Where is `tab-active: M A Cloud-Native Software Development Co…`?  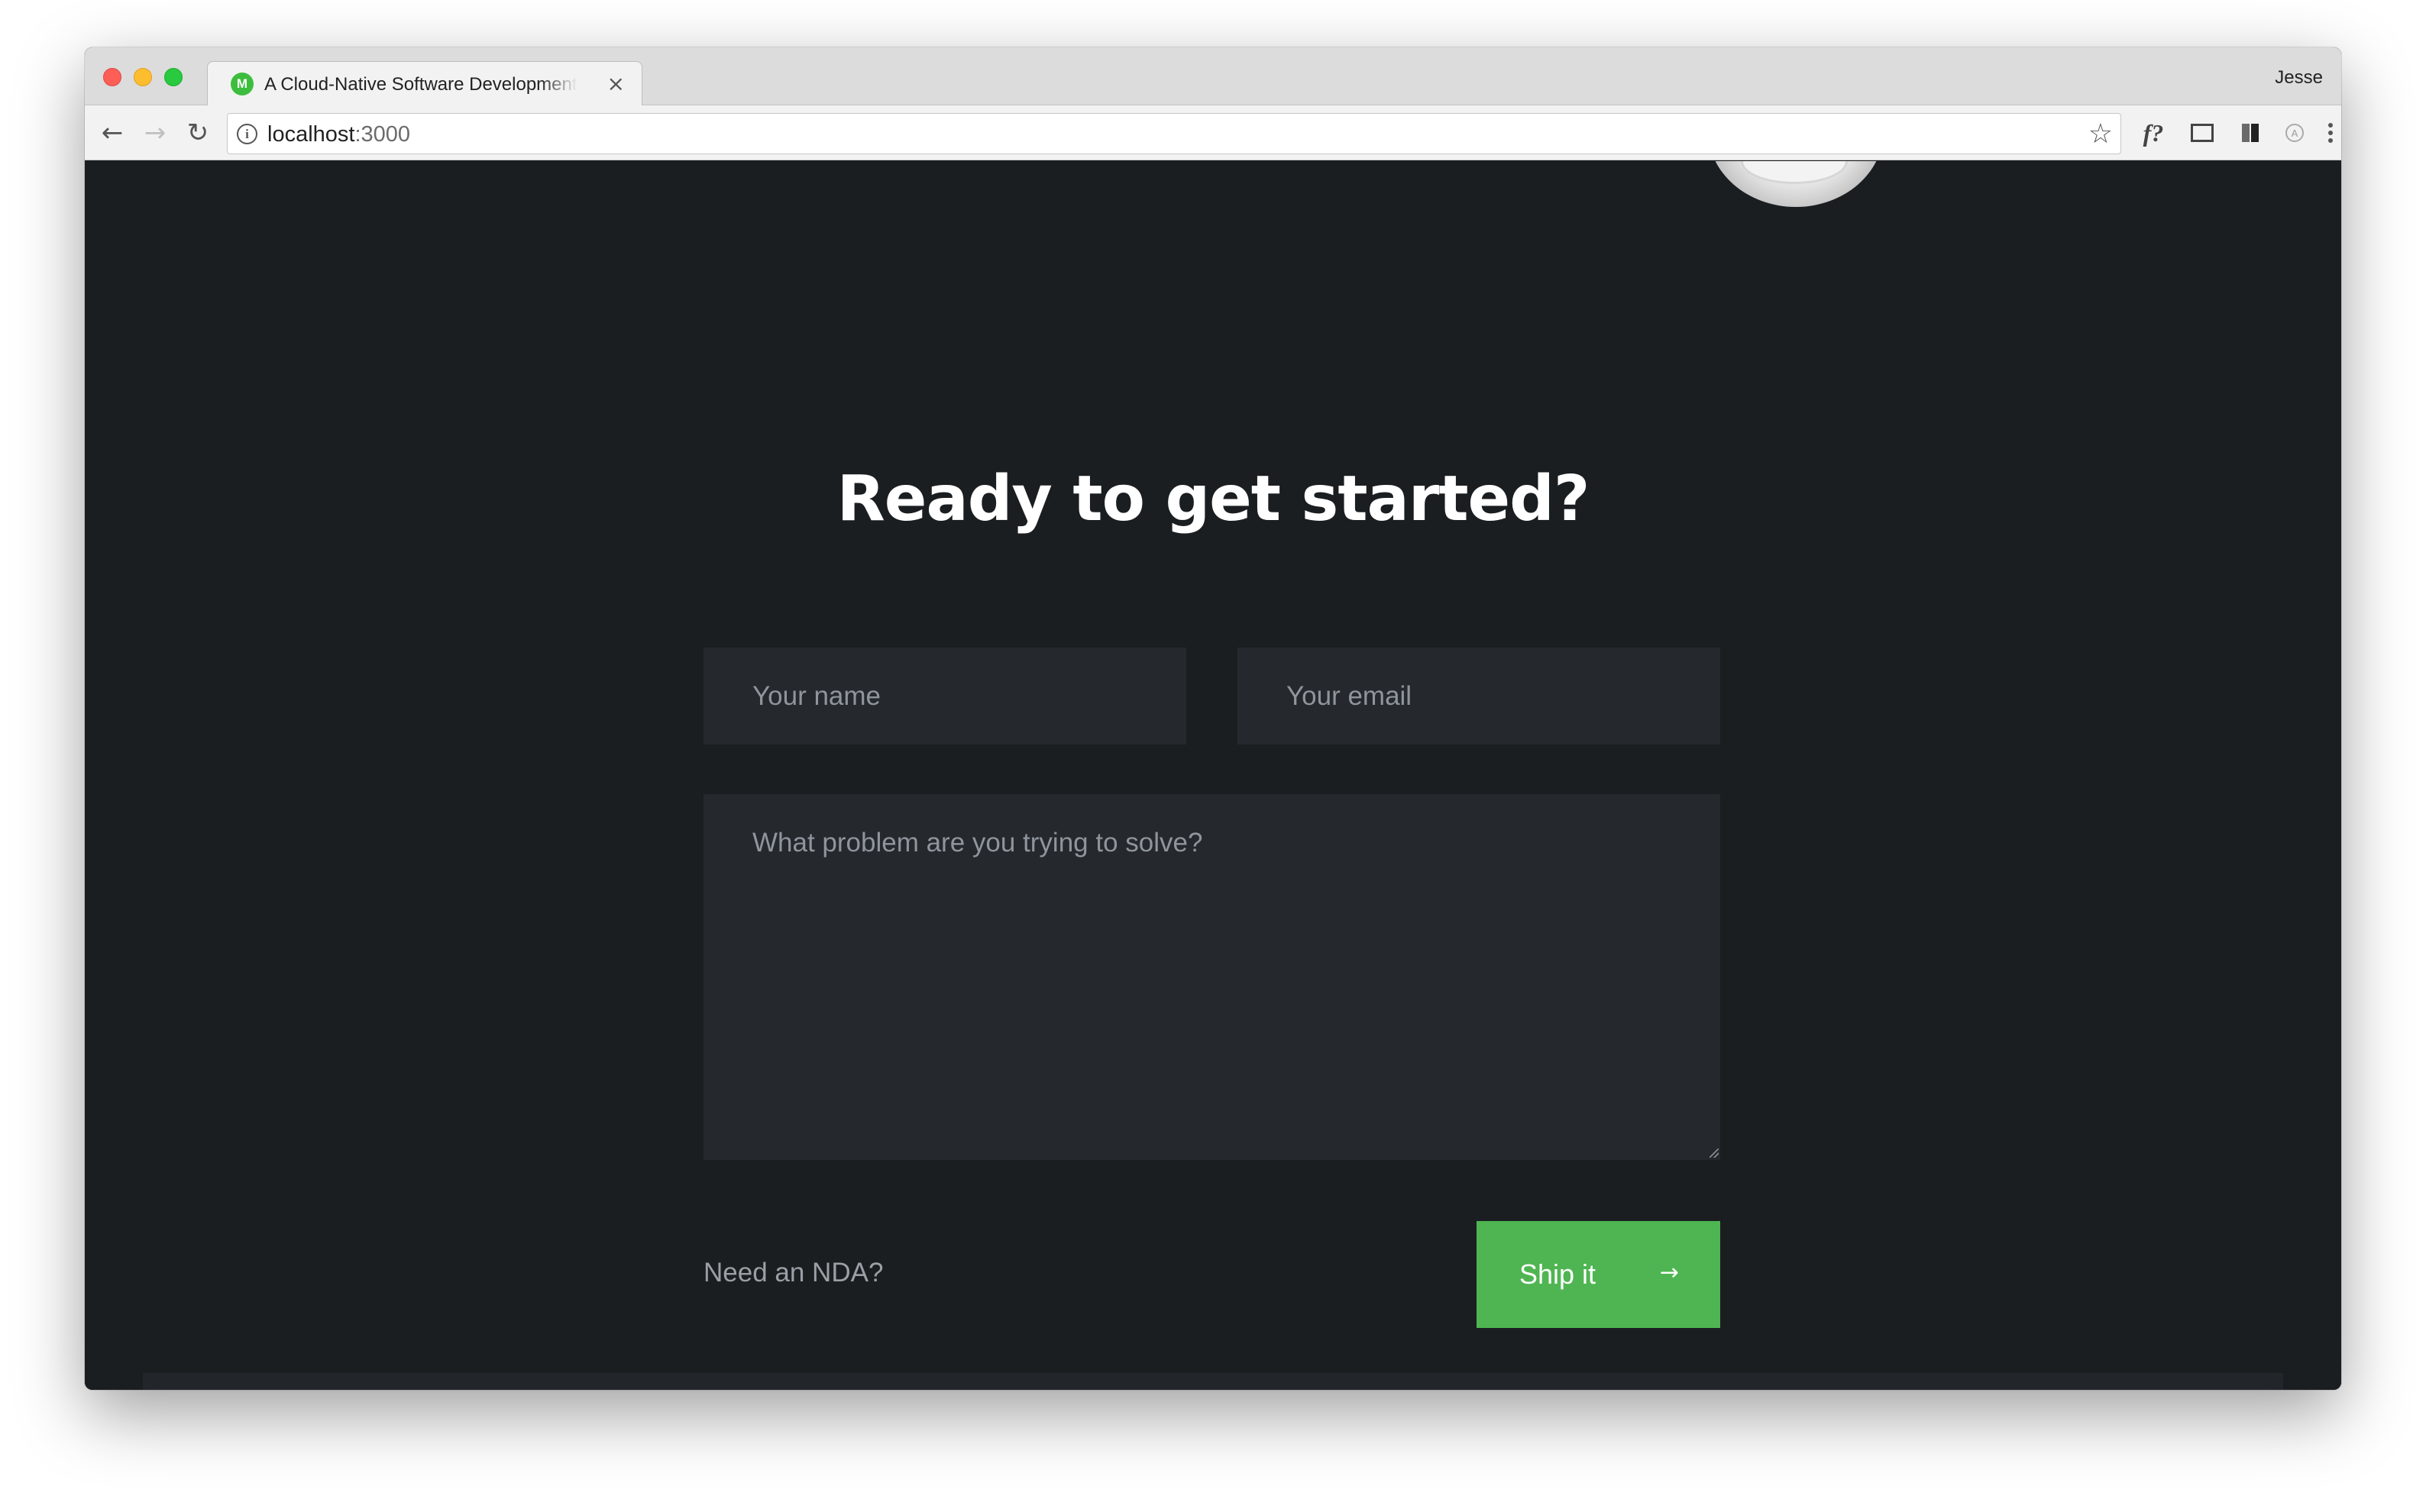
tab-active: M A Cloud-Native Software Development Co… is located at coordinates (425, 84).